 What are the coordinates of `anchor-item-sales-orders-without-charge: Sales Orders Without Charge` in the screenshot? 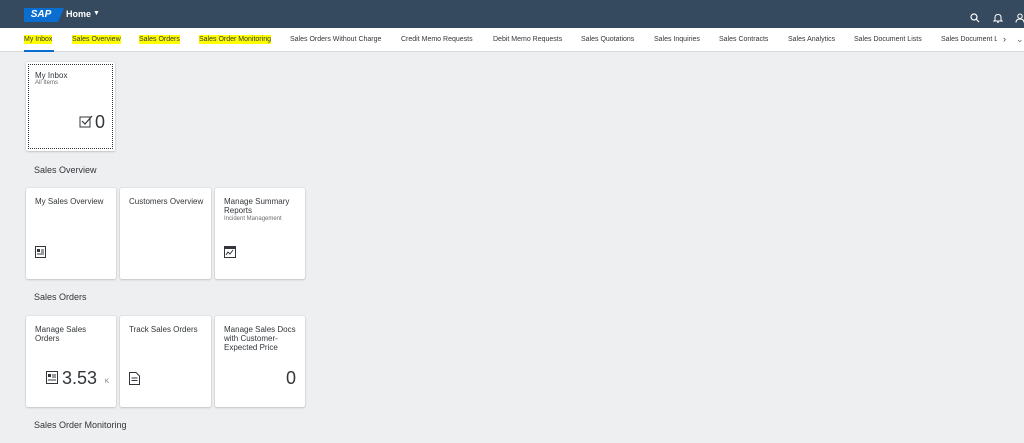 It's located at (335, 39).